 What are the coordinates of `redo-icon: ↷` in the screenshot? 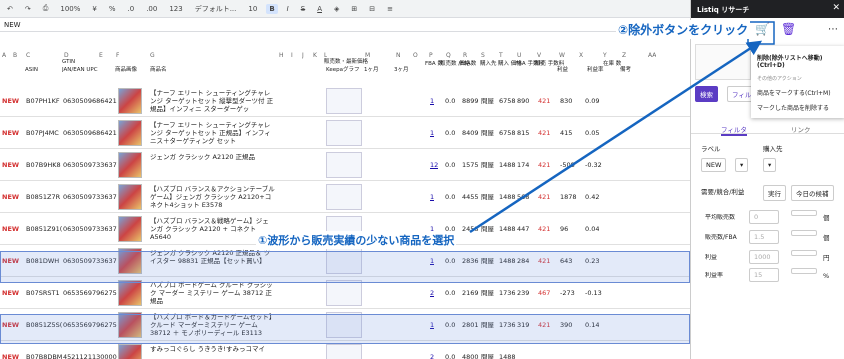 It's located at (28, 9).